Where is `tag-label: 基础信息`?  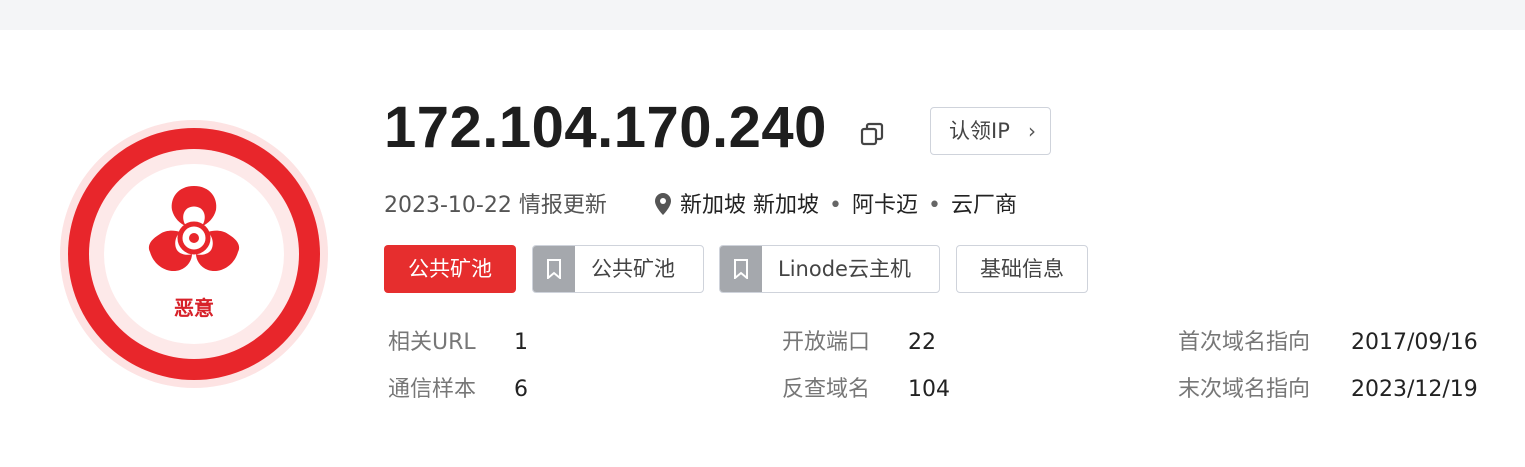 tag-label: 基础信息 is located at coordinates (1022, 269).